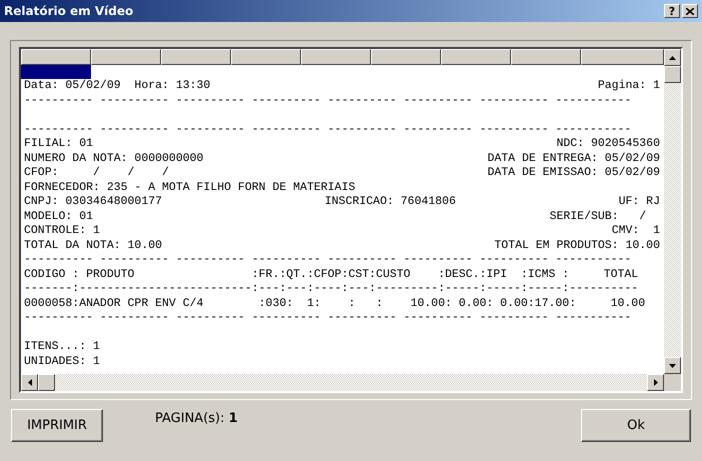 Image resolution: width=702 pixels, height=461 pixels. I want to click on scroll-up-button, so click(672, 57).